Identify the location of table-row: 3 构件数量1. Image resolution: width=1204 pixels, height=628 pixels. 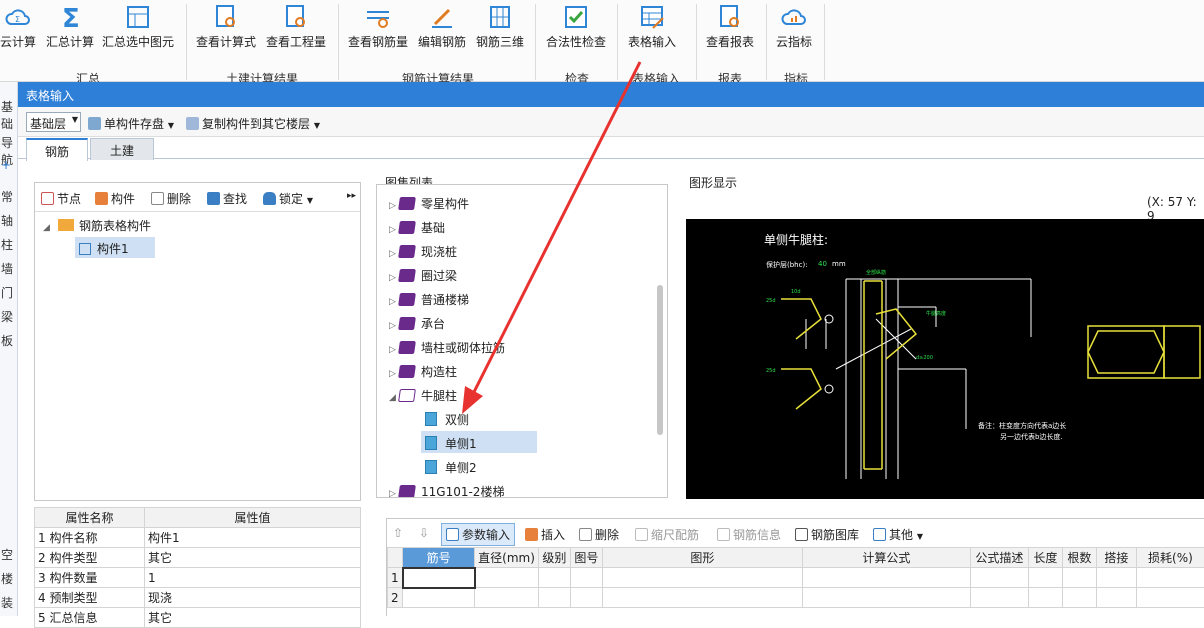
(198, 578).